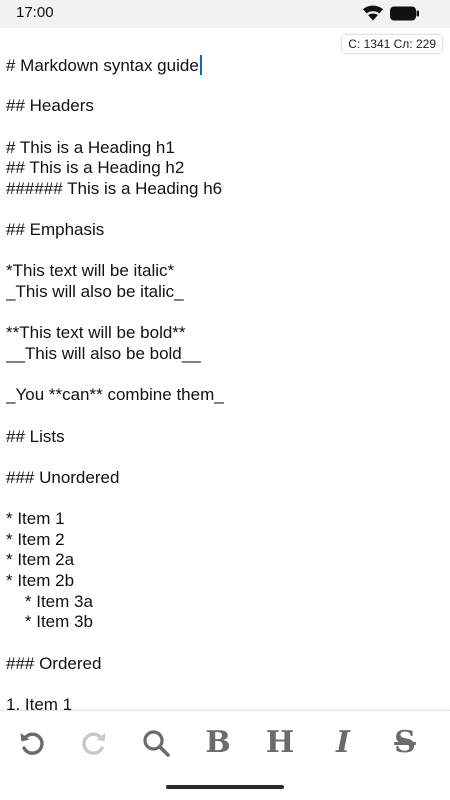  I want to click on editor-line: _This will also be italic_, so click(95, 292).